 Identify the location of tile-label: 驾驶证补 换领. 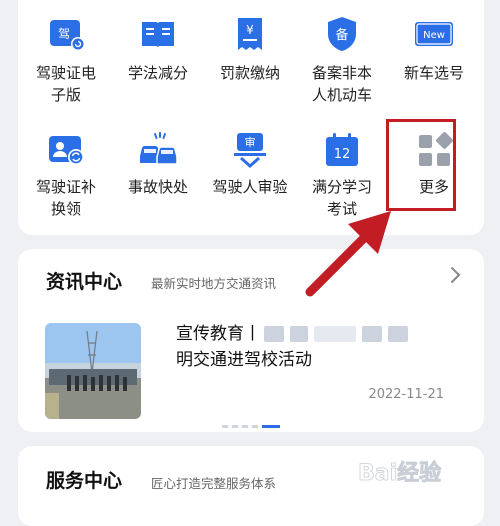
(65, 198).